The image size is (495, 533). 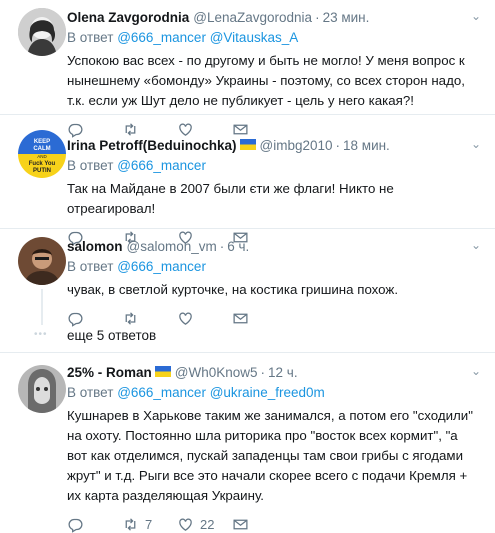 I want to click on author-name: 25% - Roman, so click(x=109, y=373).